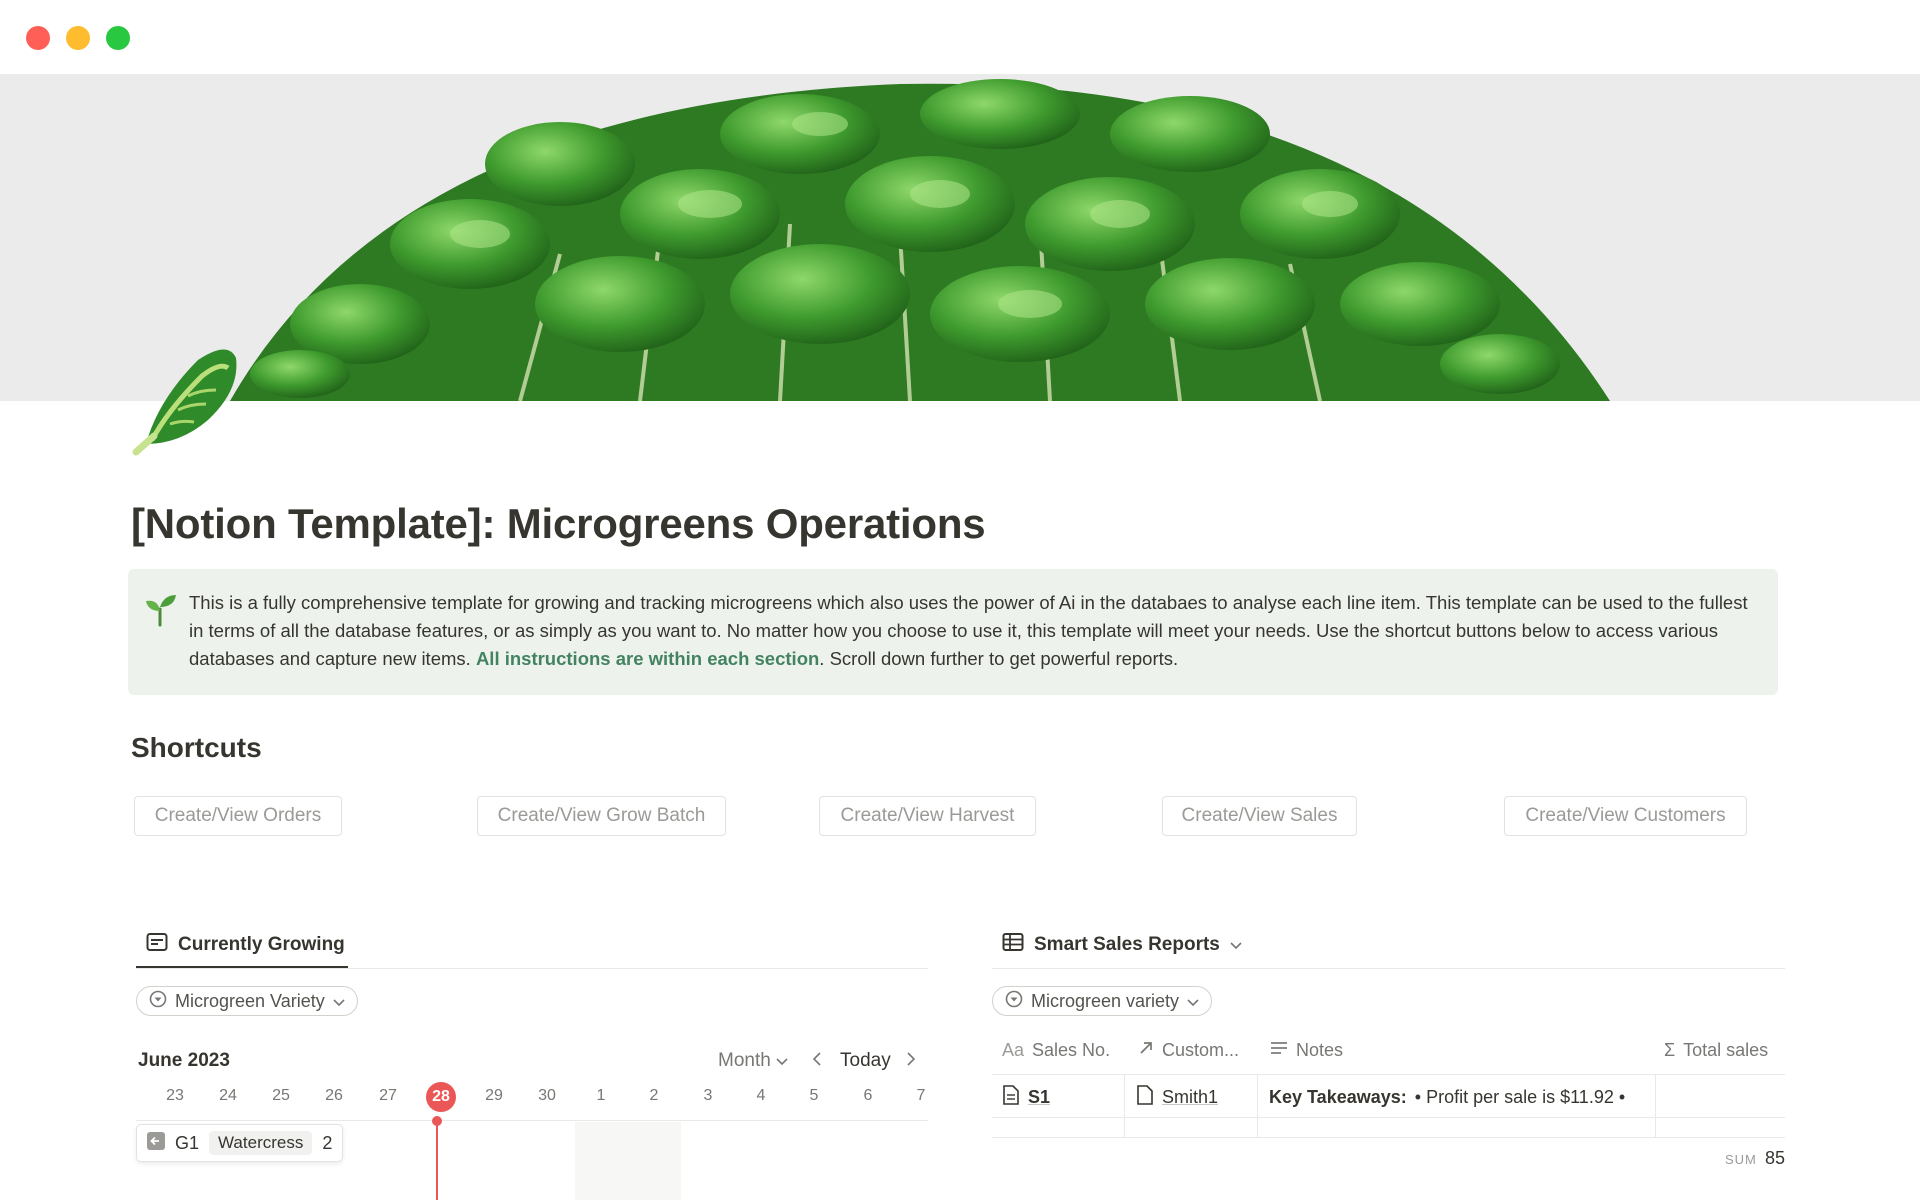 The image size is (1920, 1200). What do you see at coordinates (1320, 1050) in the screenshot?
I see `column-header-label: Notes` at bounding box center [1320, 1050].